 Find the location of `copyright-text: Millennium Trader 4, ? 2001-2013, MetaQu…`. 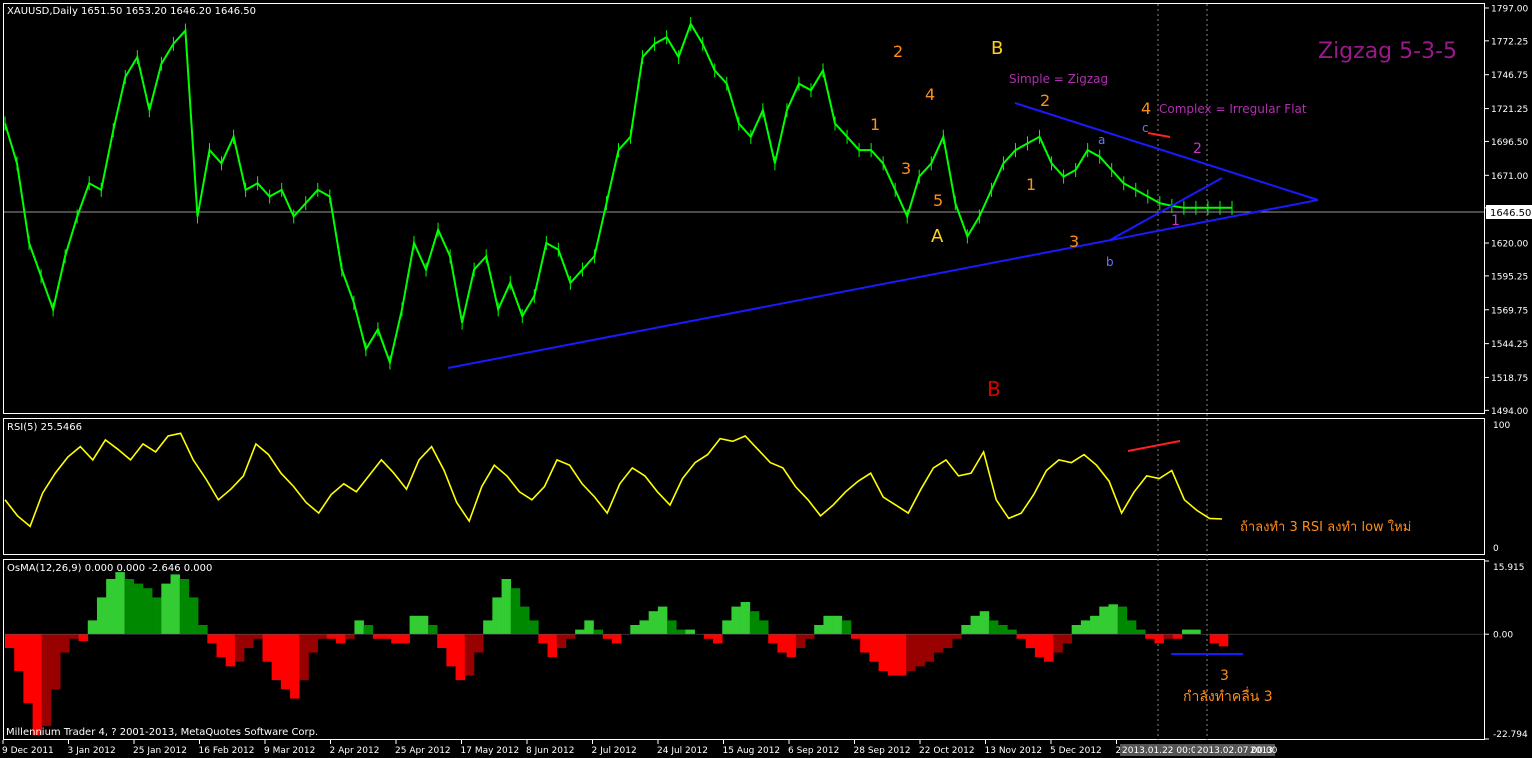

copyright-text: Millennium Trader 4, ? 2001-2013, MetaQu… is located at coordinates (162, 732).